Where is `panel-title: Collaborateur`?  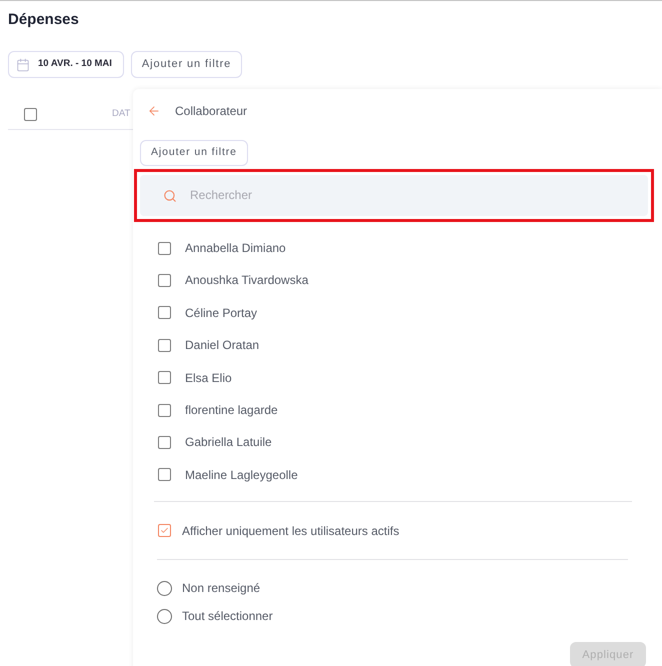
panel-title: Collaborateur is located at coordinates (211, 111).